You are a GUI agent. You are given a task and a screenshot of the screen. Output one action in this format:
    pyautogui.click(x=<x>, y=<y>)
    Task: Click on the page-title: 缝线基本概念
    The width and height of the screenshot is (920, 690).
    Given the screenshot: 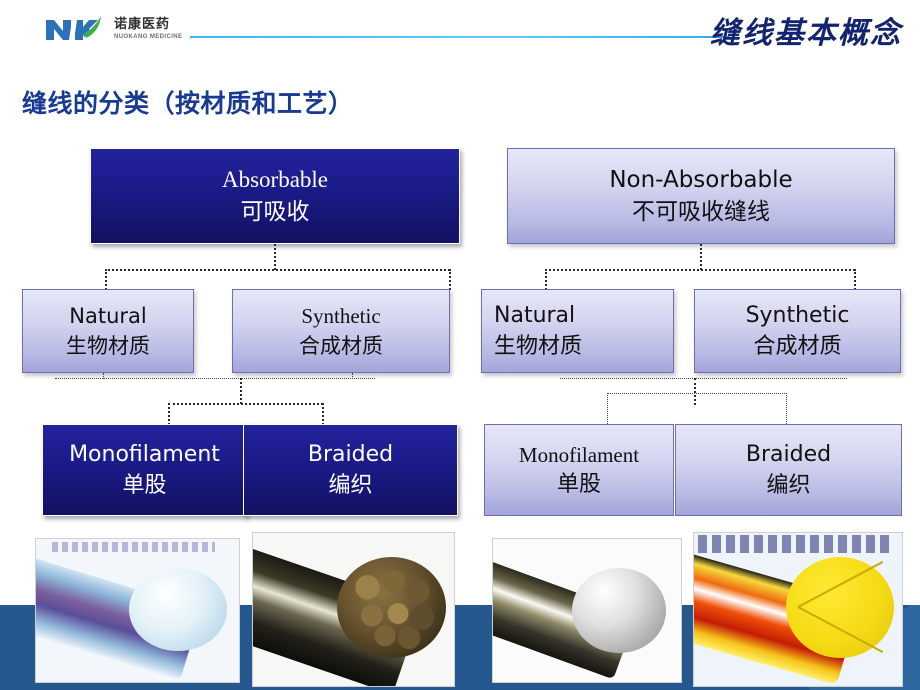 What is the action you would take?
    pyautogui.click(x=806, y=33)
    